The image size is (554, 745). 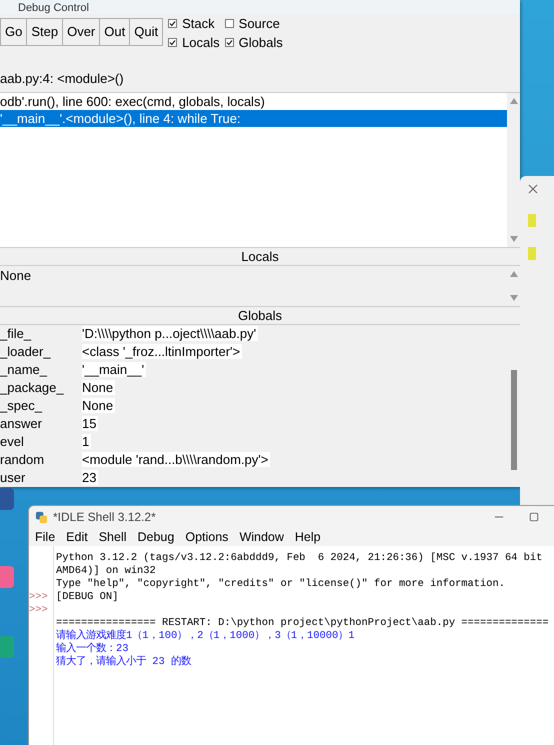 I want to click on stack-row: odb'.run(), line 600: exec(cmd, globals, locals), so click(x=253, y=101).